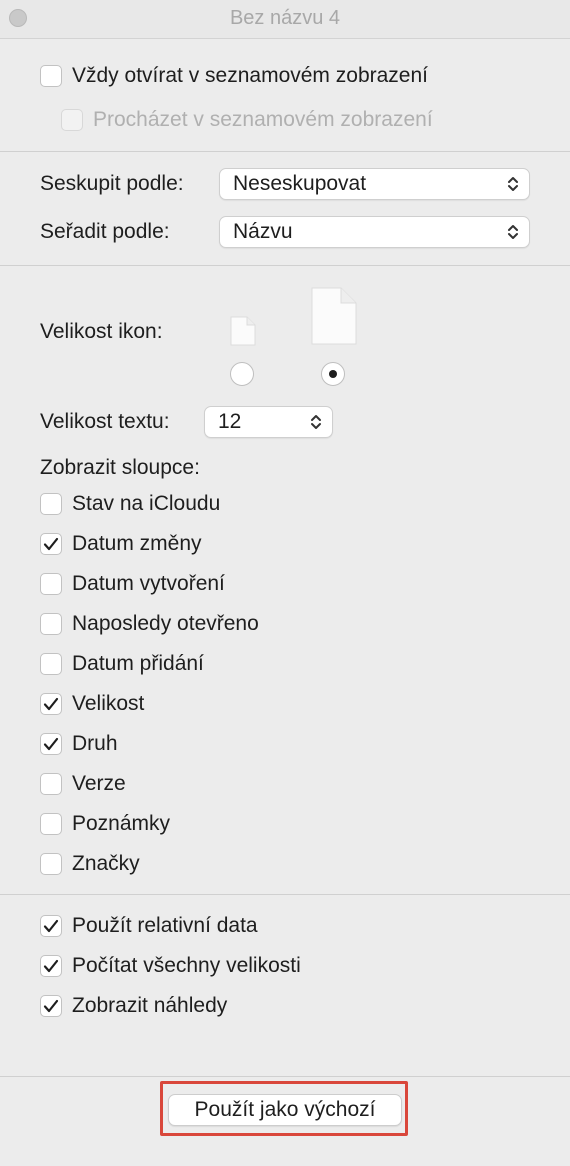 The height and width of the screenshot is (1166, 570). Describe the element at coordinates (334, 316) in the screenshot. I see `large-document-icon` at that location.